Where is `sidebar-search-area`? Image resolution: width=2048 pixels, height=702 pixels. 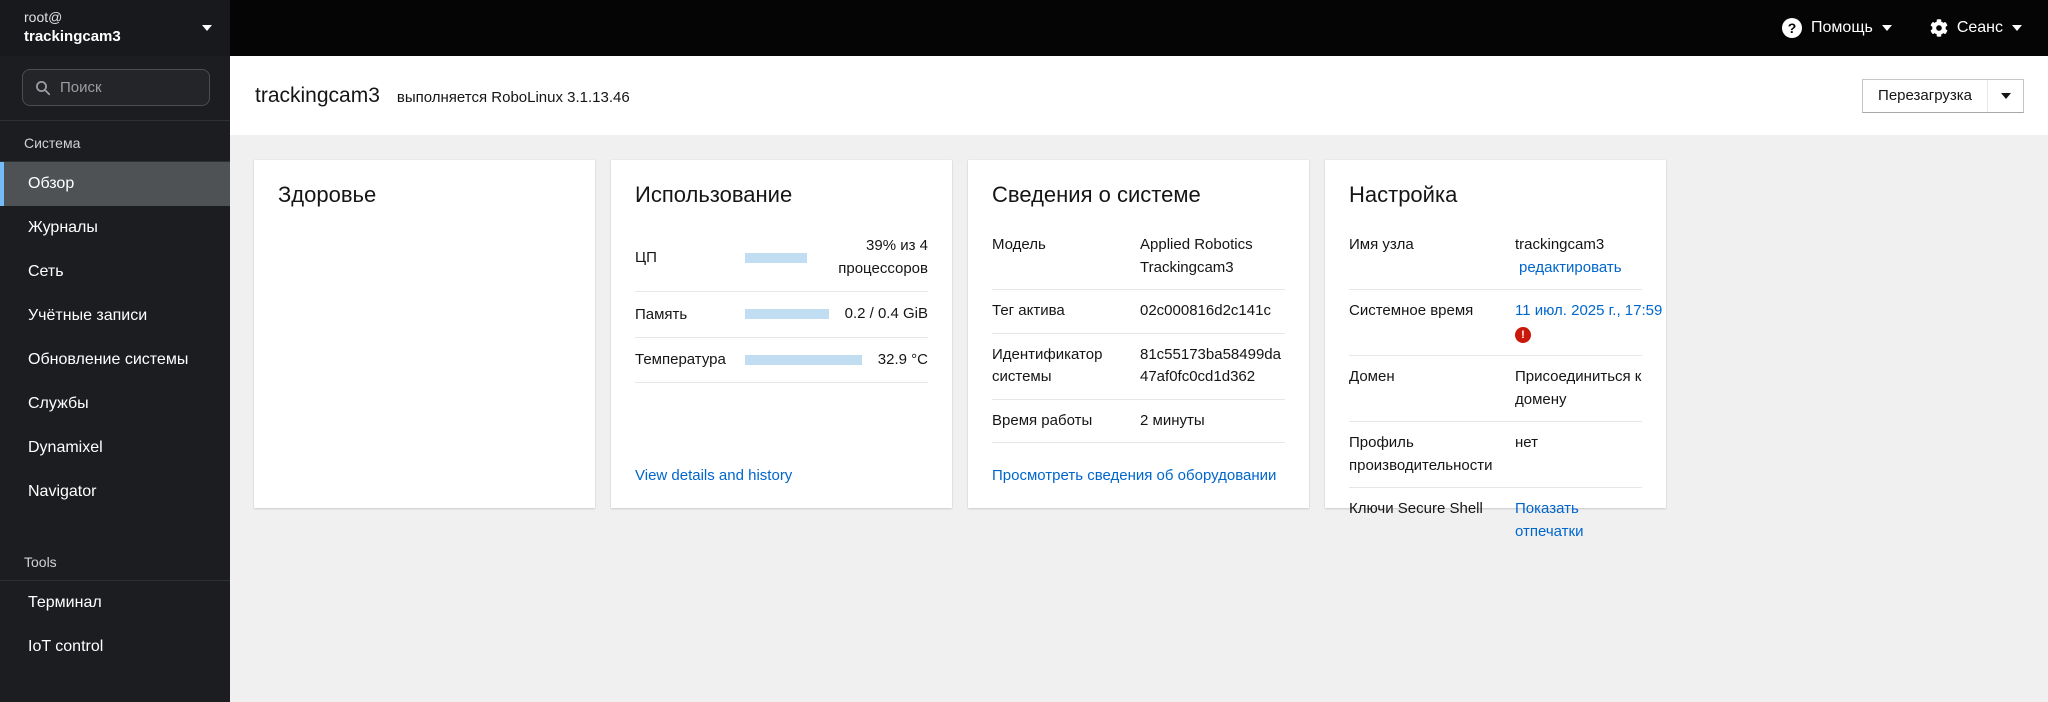 sidebar-search-area is located at coordinates (115, 88).